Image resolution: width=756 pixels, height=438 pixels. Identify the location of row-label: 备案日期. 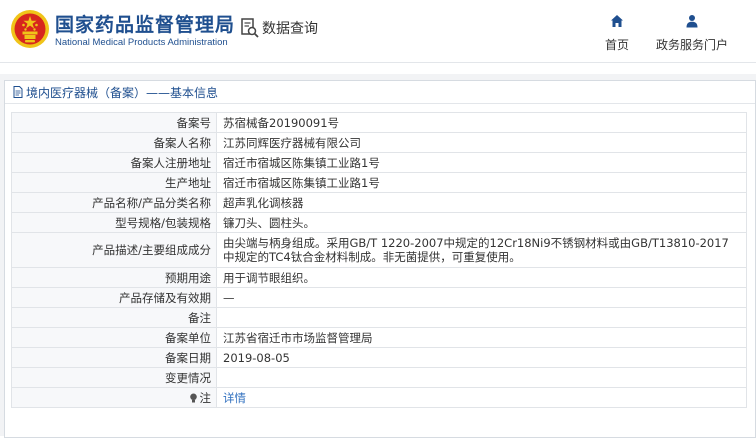
(114, 357).